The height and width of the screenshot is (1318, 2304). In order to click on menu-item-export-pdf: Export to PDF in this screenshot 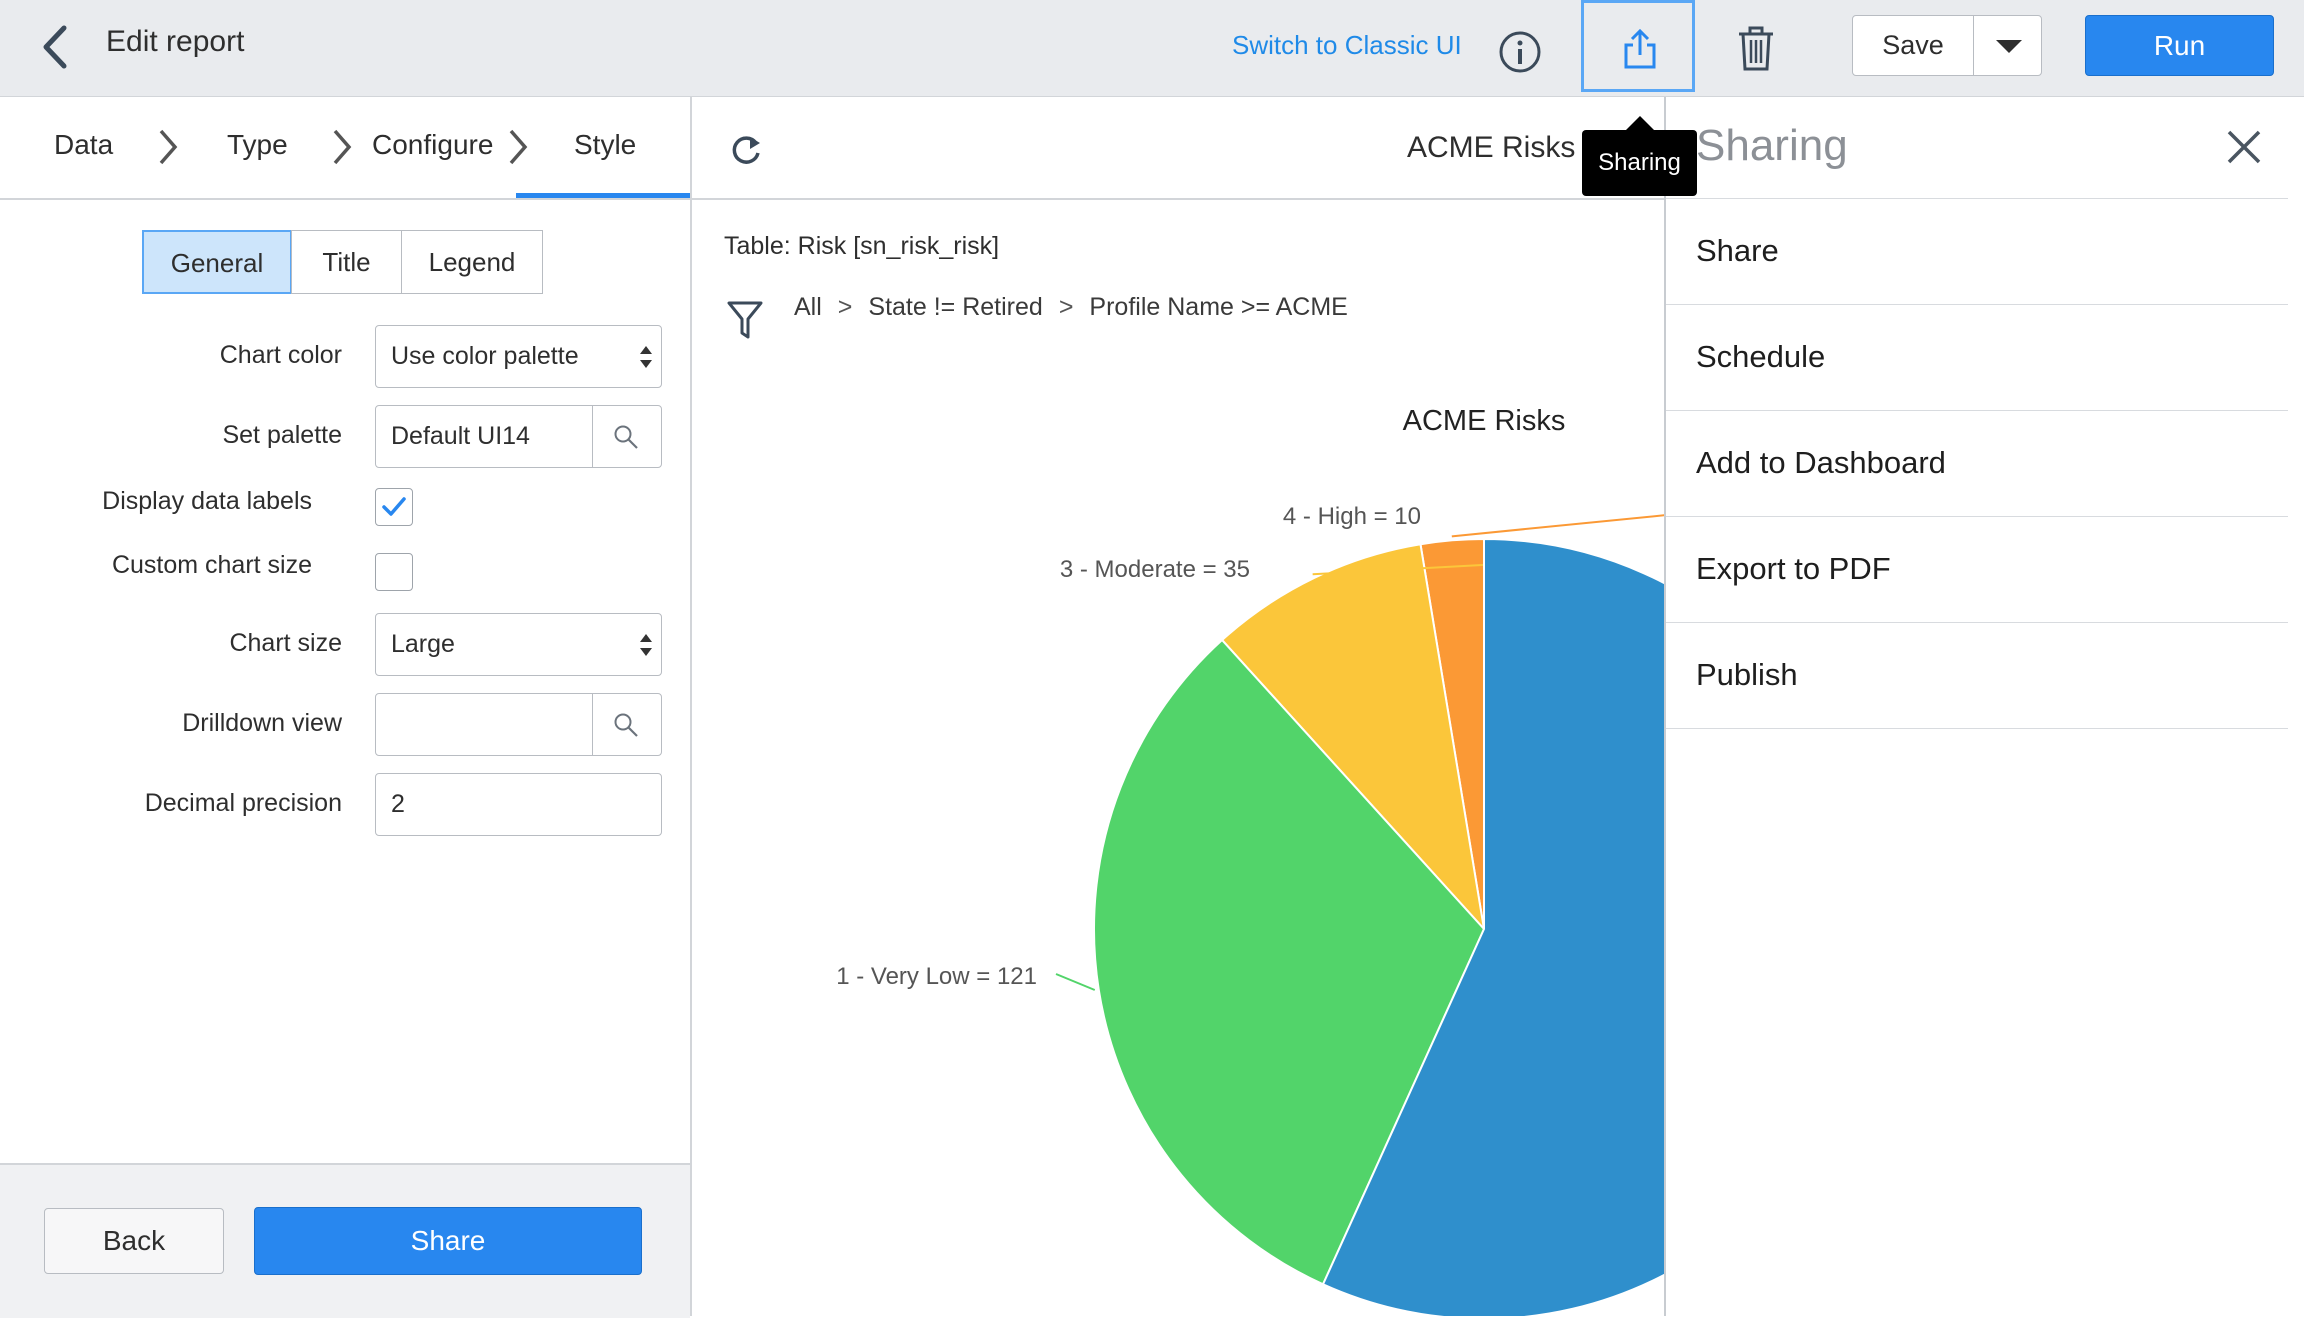, I will do `click(1977, 570)`.